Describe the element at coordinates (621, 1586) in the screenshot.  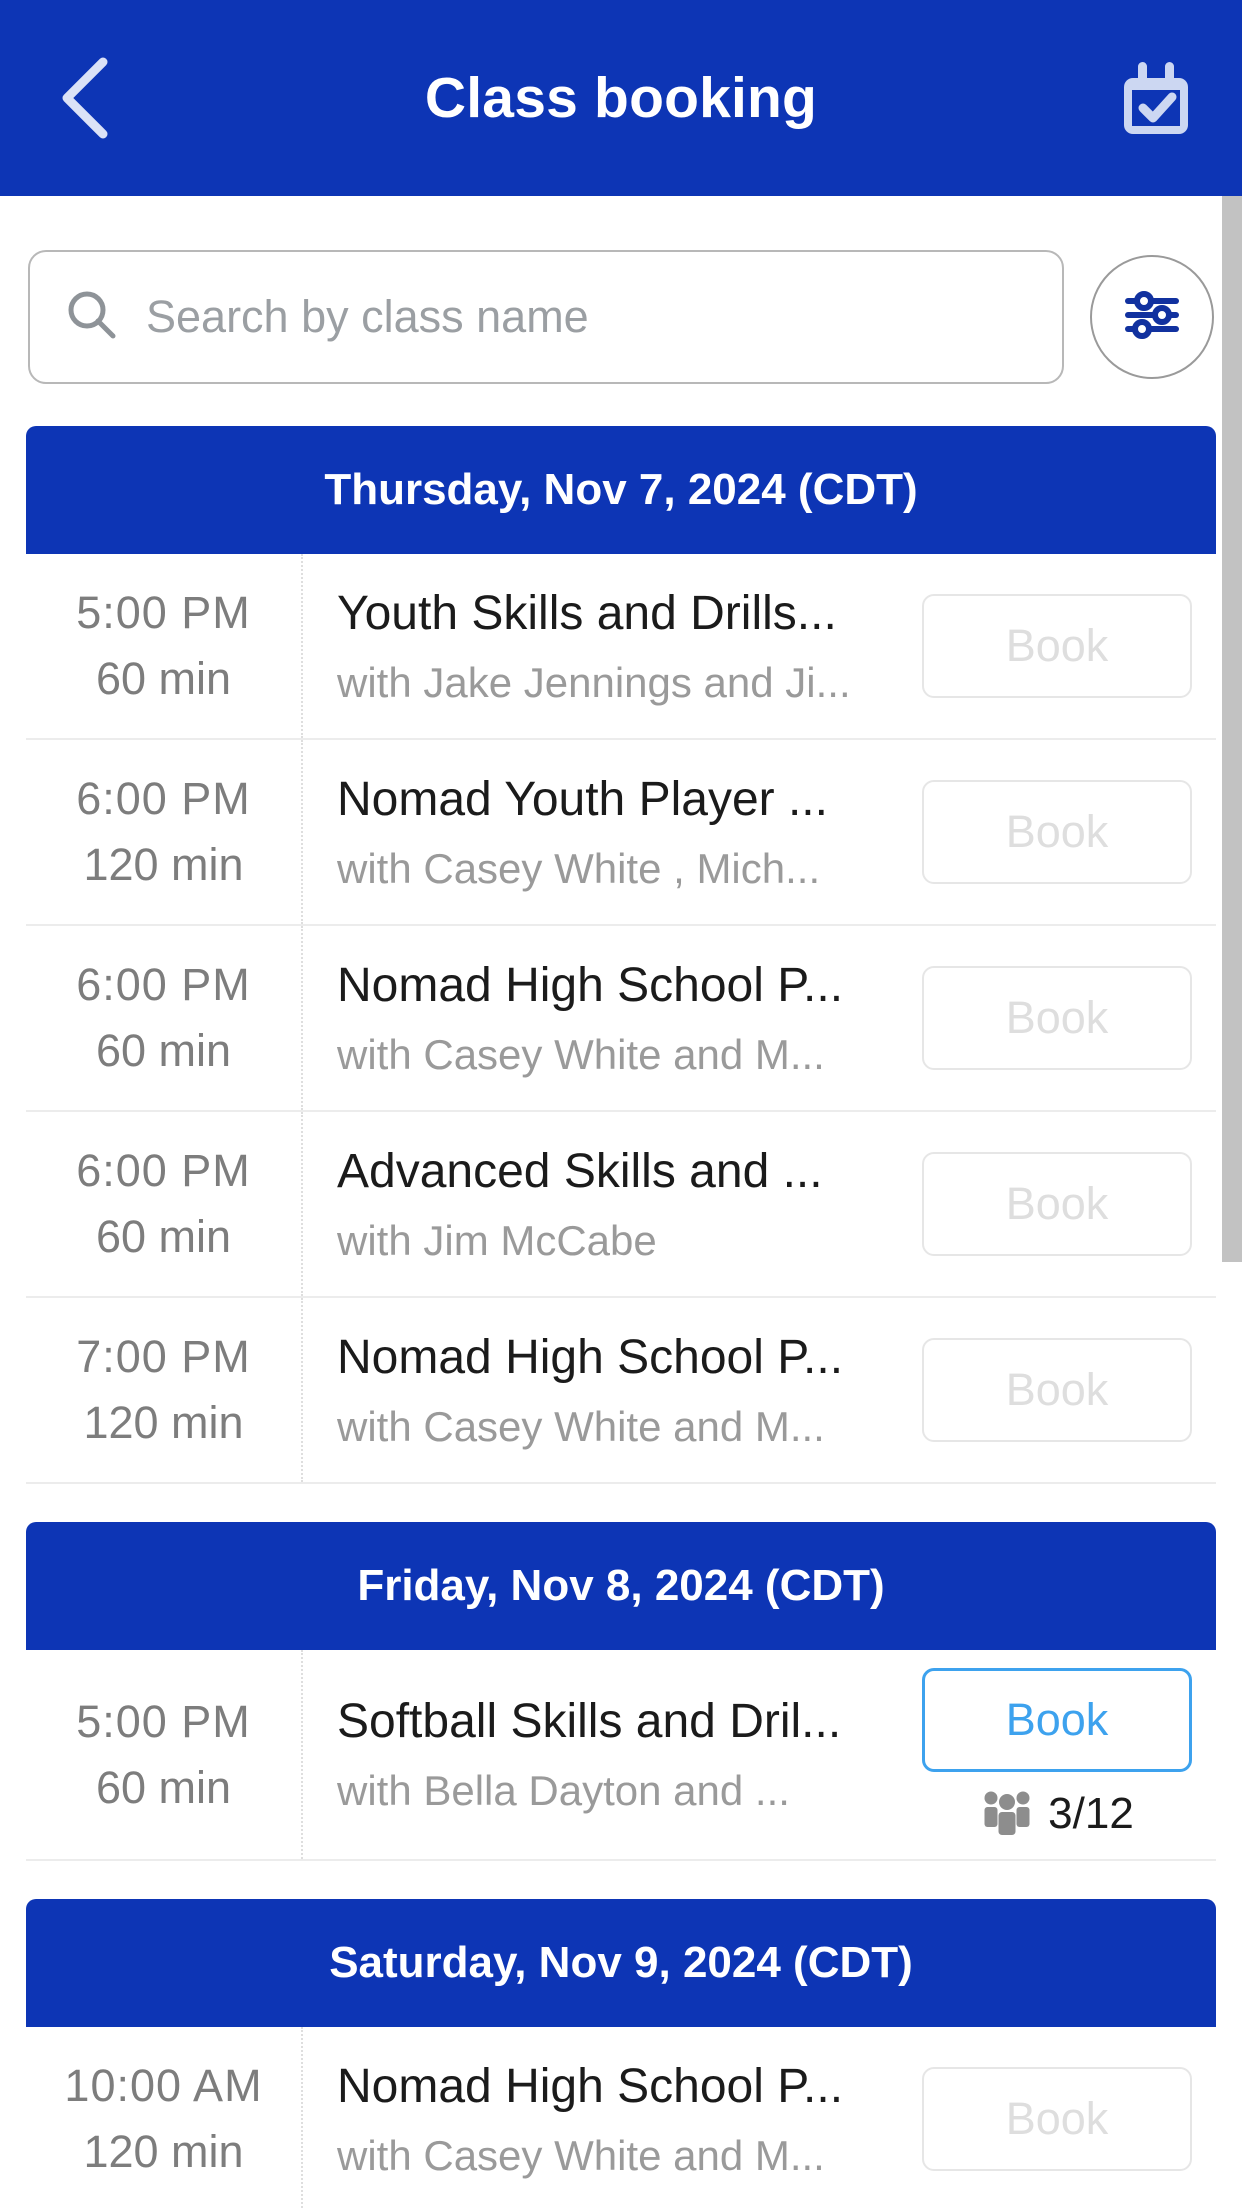
I see `day-header: Friday, Nov 8, 2024 (CDT)` at that location.